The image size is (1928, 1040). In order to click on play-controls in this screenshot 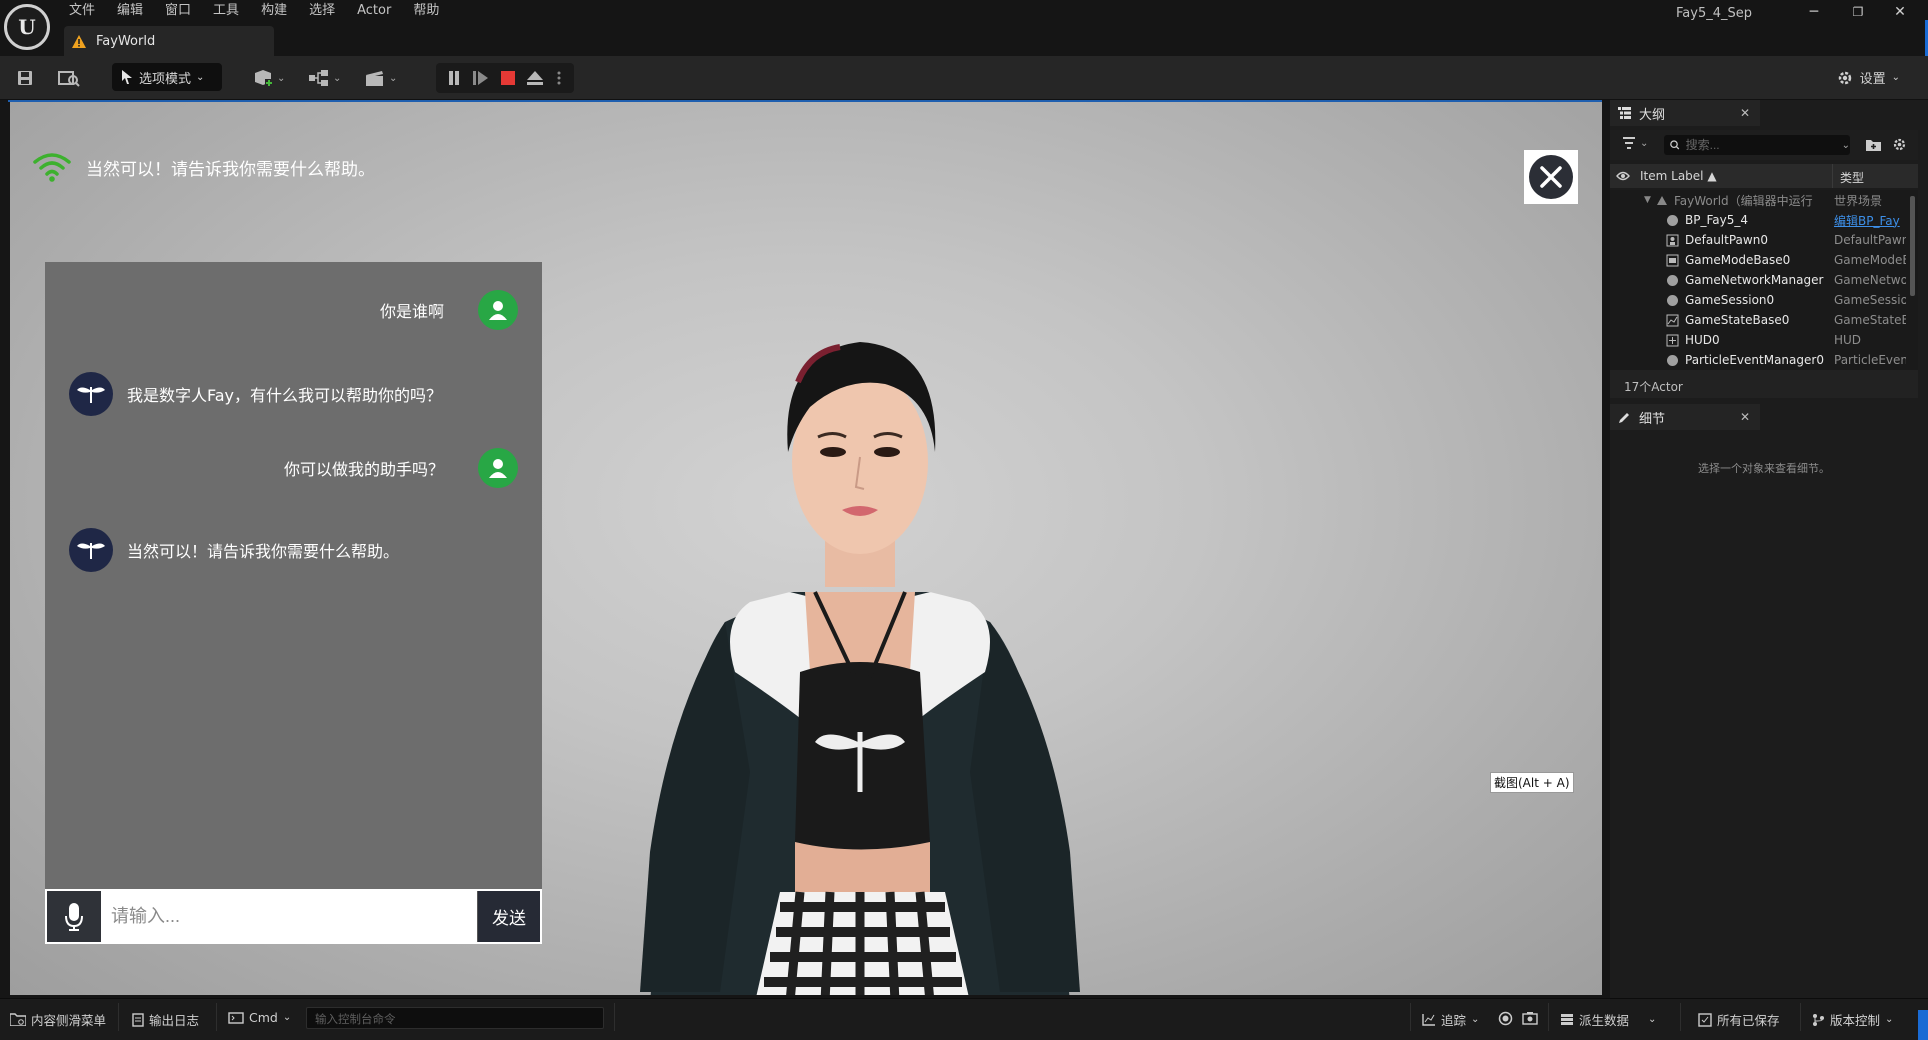, I will do `click(505, 78)`.